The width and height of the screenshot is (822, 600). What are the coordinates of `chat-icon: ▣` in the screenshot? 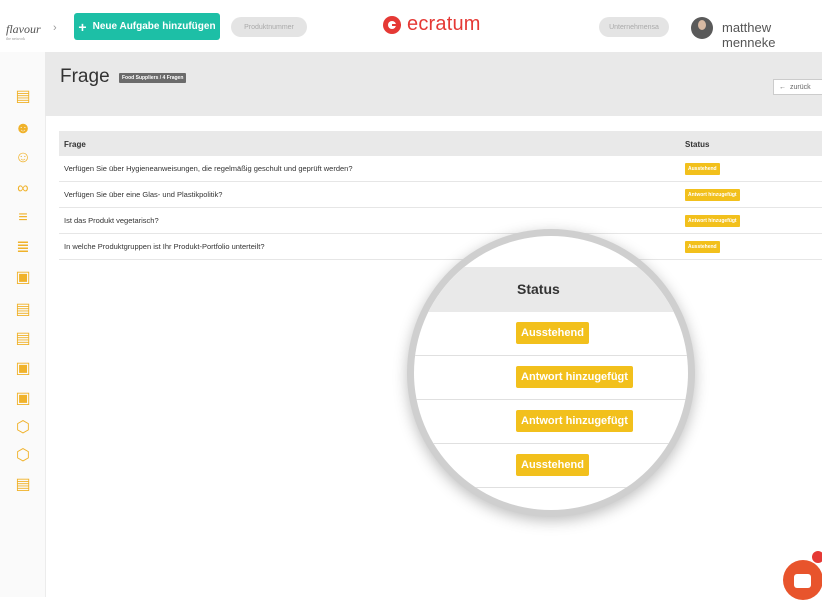 It's located at (23, 277).